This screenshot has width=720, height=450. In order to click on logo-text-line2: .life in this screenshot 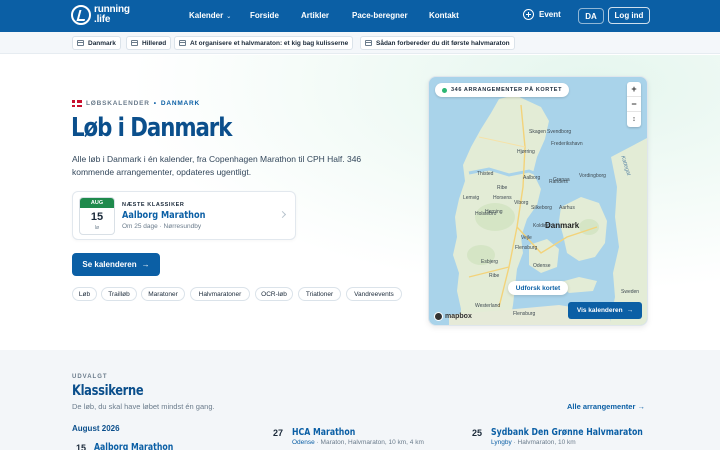, I will do `click(102, 19)`.